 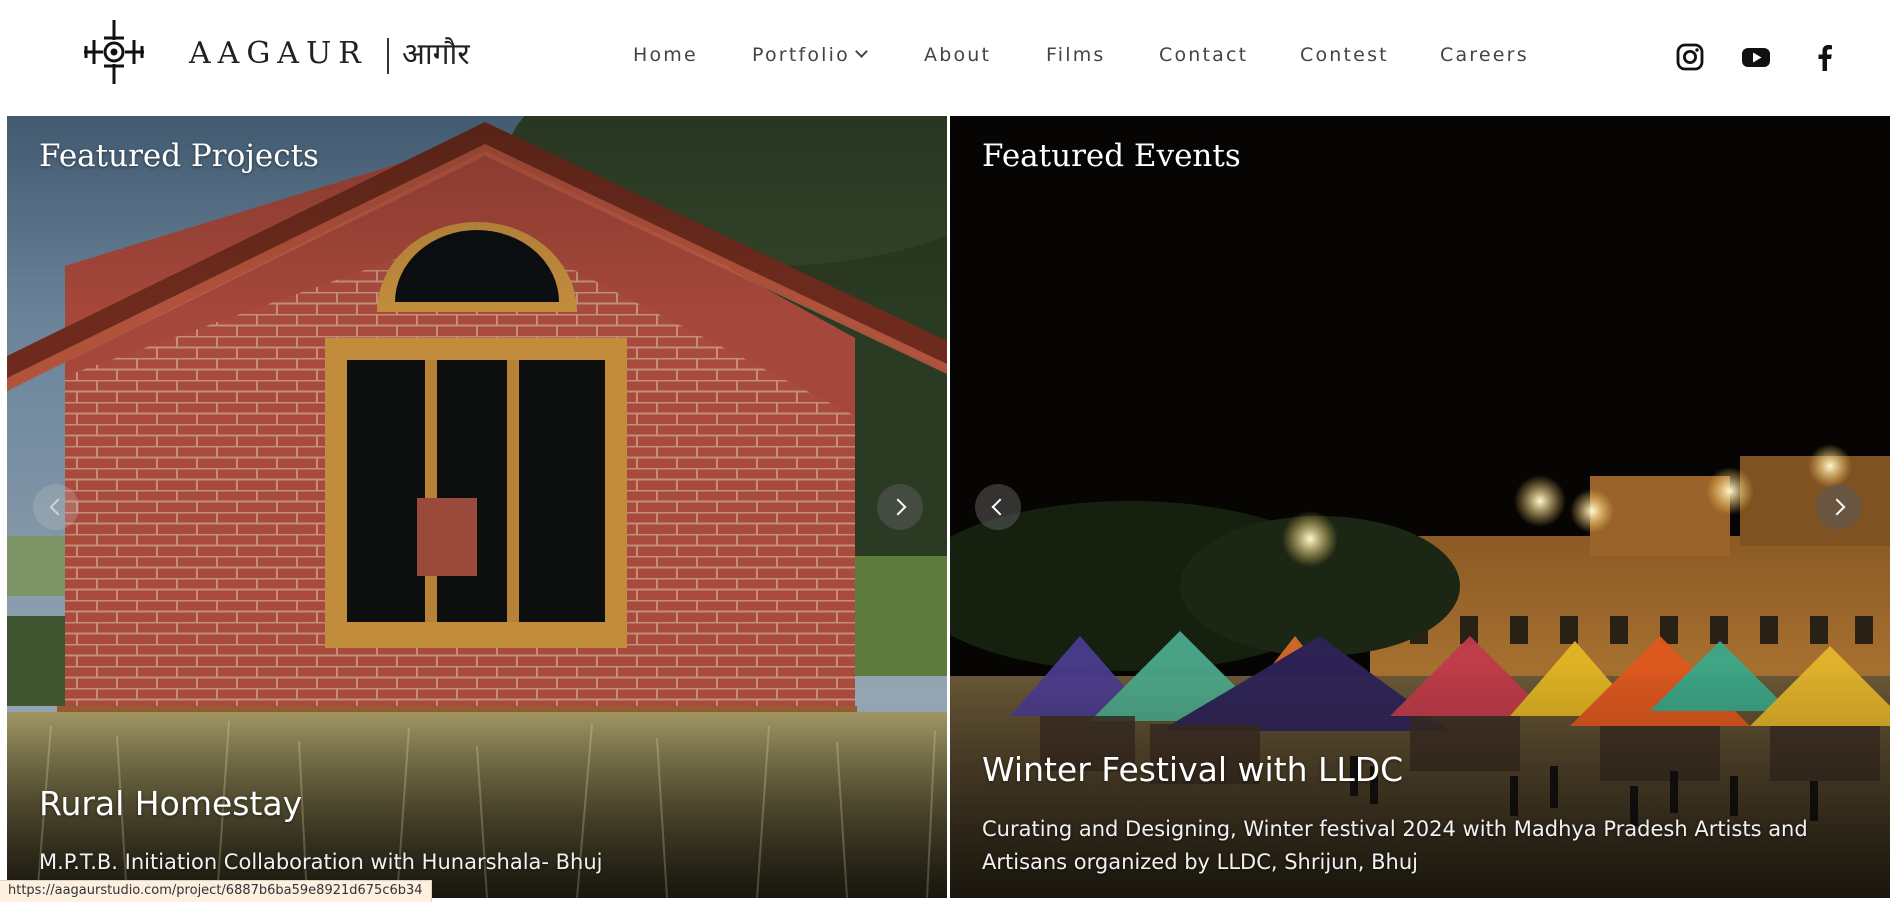 I want to click on brand-divider, so click(x=388, y=56).